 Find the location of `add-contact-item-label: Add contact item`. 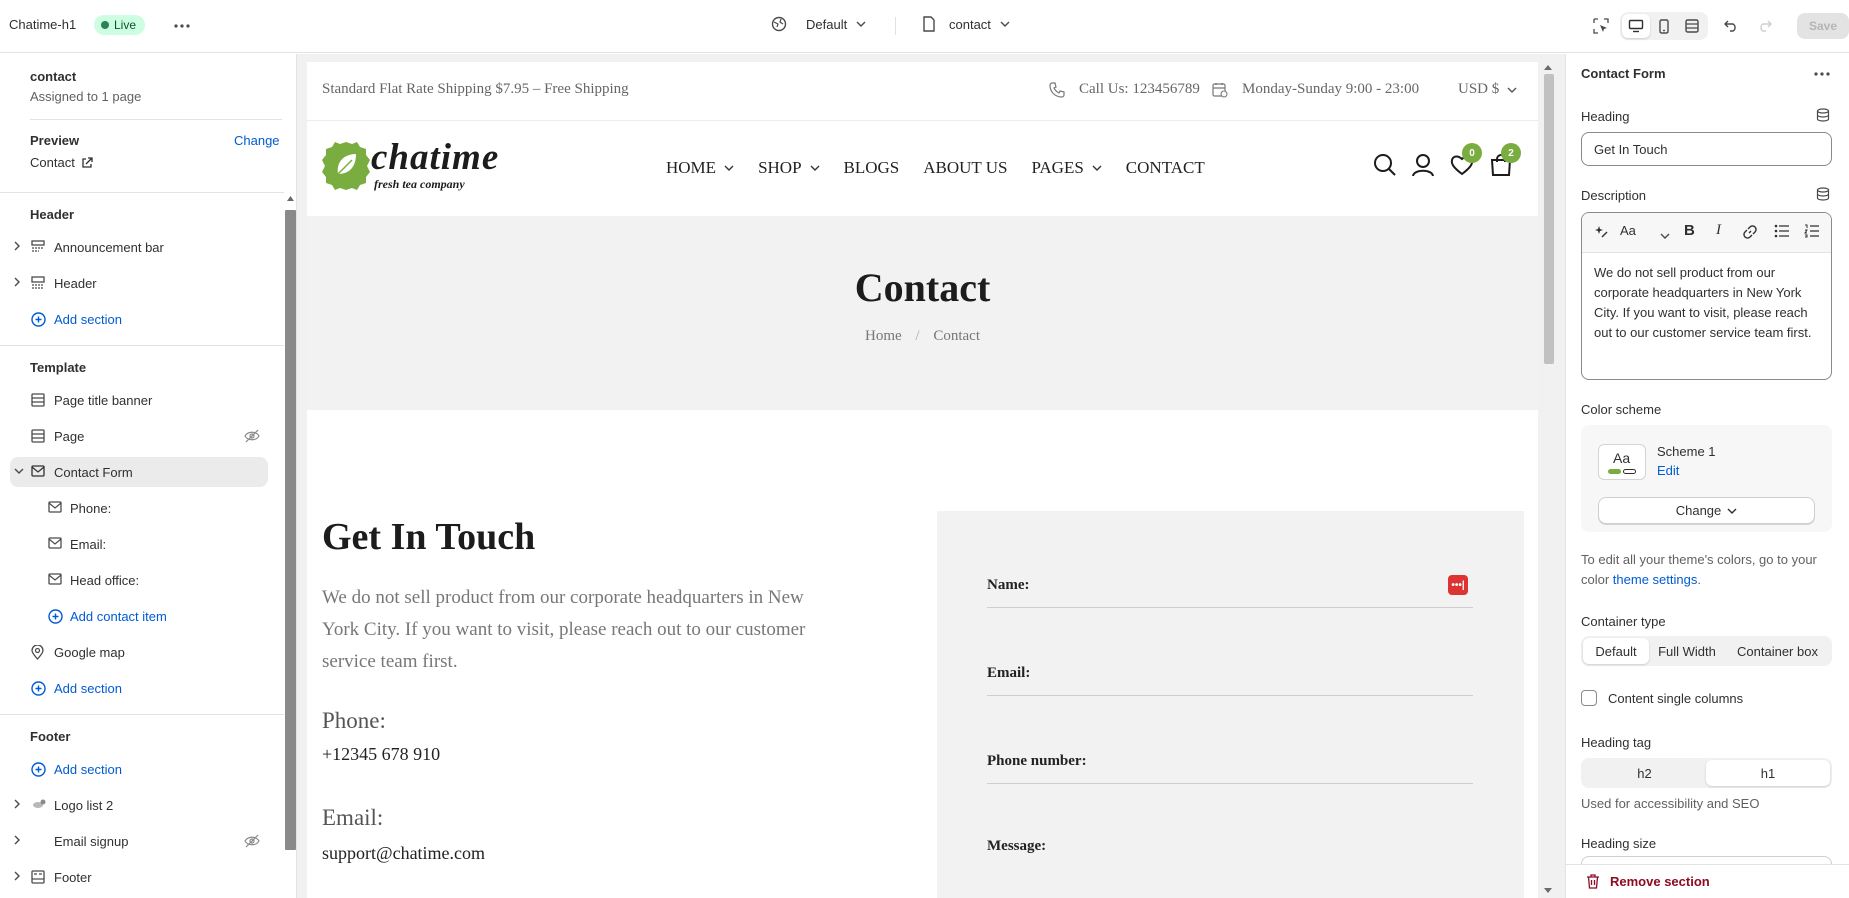

add-contact-item-label: Add contact item is located at coordinates (118, 616).